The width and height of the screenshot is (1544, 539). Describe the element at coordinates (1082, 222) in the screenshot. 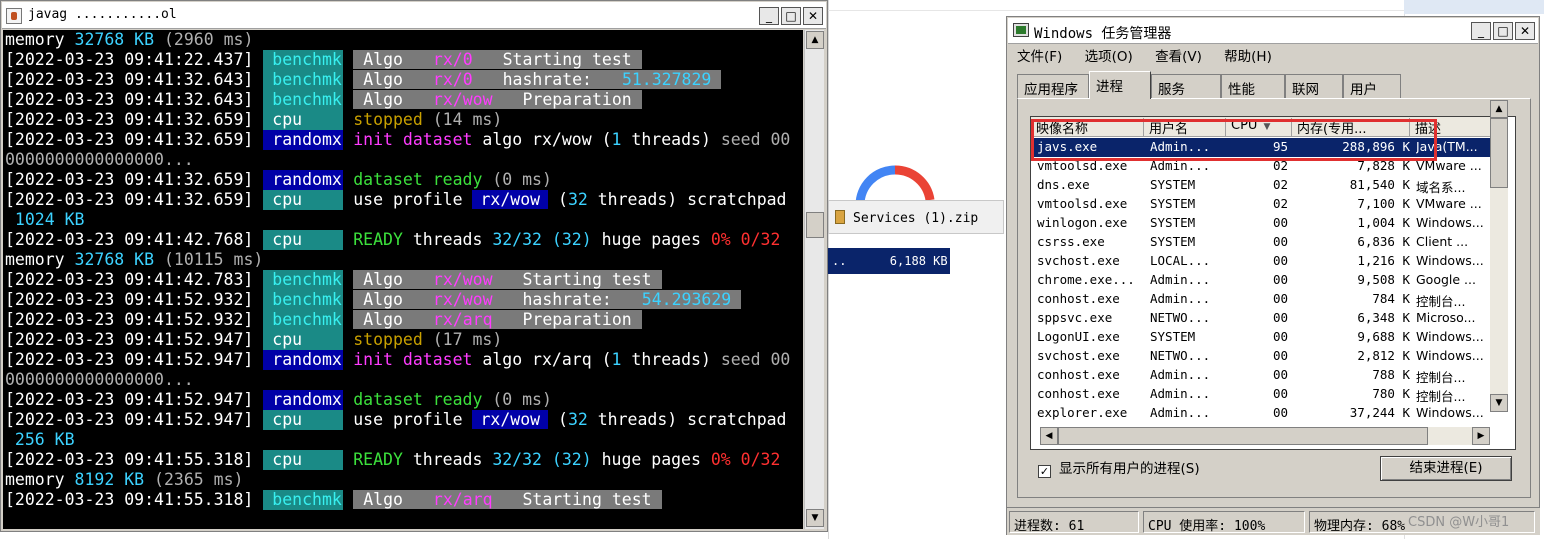

I see `process-cell-name: winlogon.exe` at that location.